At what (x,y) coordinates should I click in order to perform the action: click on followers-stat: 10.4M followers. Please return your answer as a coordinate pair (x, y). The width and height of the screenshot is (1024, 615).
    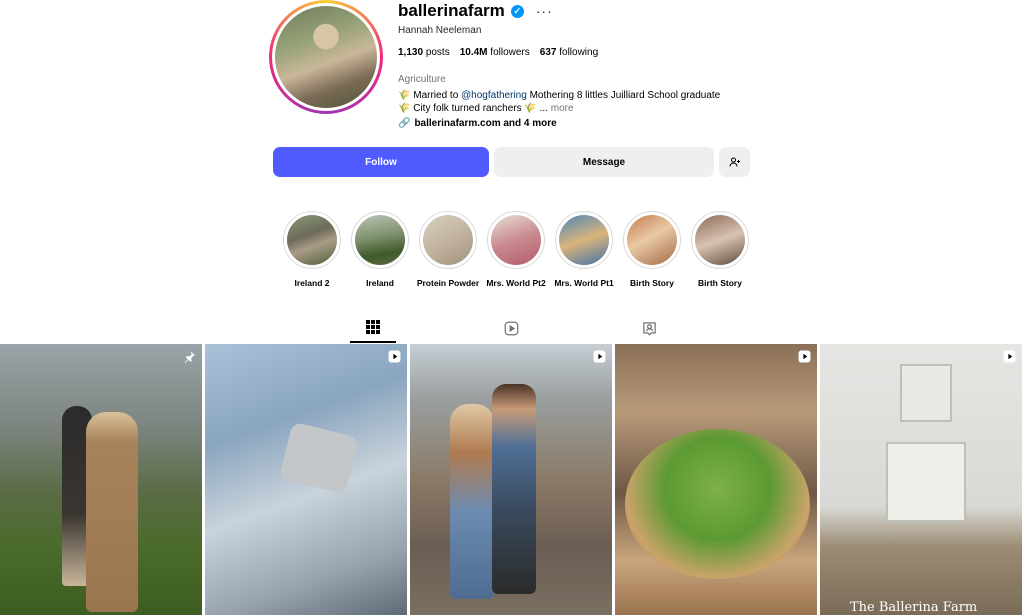
    Looking at the image, I should click on (495, 54).